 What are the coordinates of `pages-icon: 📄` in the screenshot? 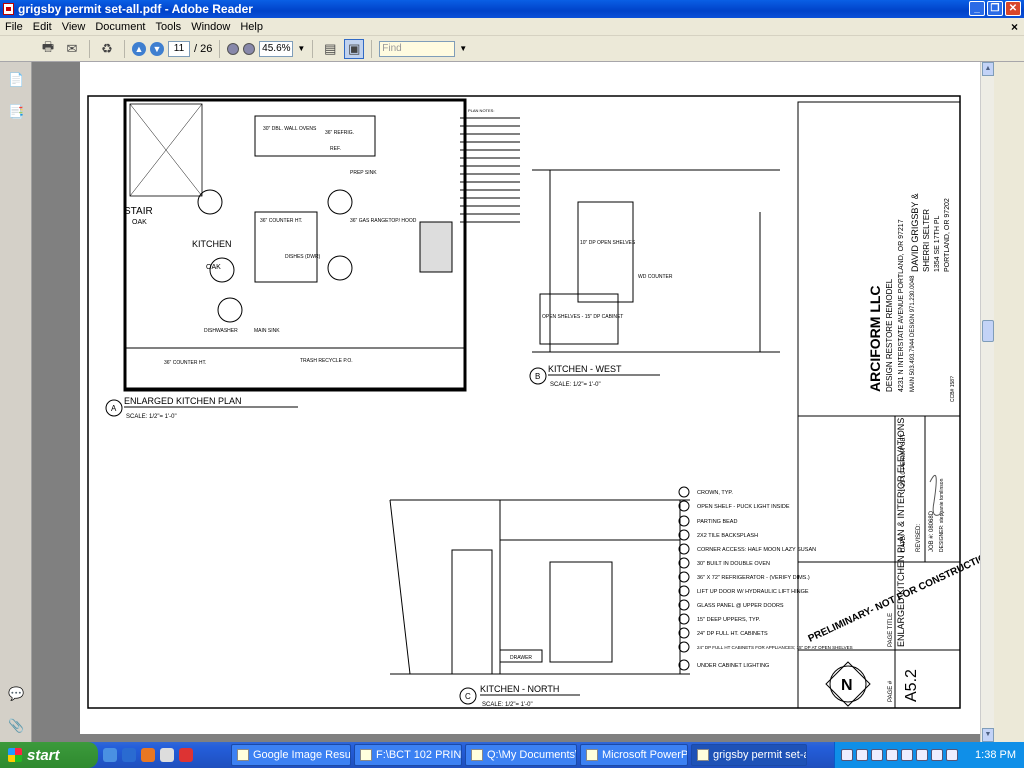 It's located at (16, 80).